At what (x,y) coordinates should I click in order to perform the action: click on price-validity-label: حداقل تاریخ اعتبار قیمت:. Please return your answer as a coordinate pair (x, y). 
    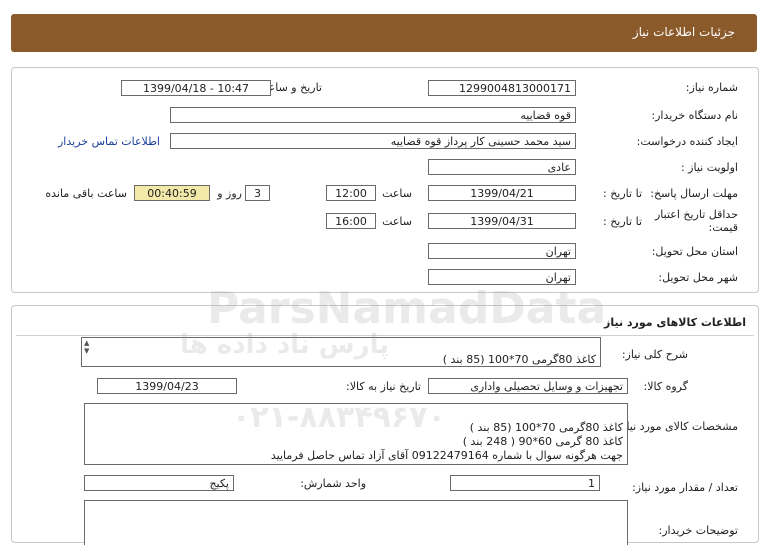
    Looking at the image, I should click on (696, 221).